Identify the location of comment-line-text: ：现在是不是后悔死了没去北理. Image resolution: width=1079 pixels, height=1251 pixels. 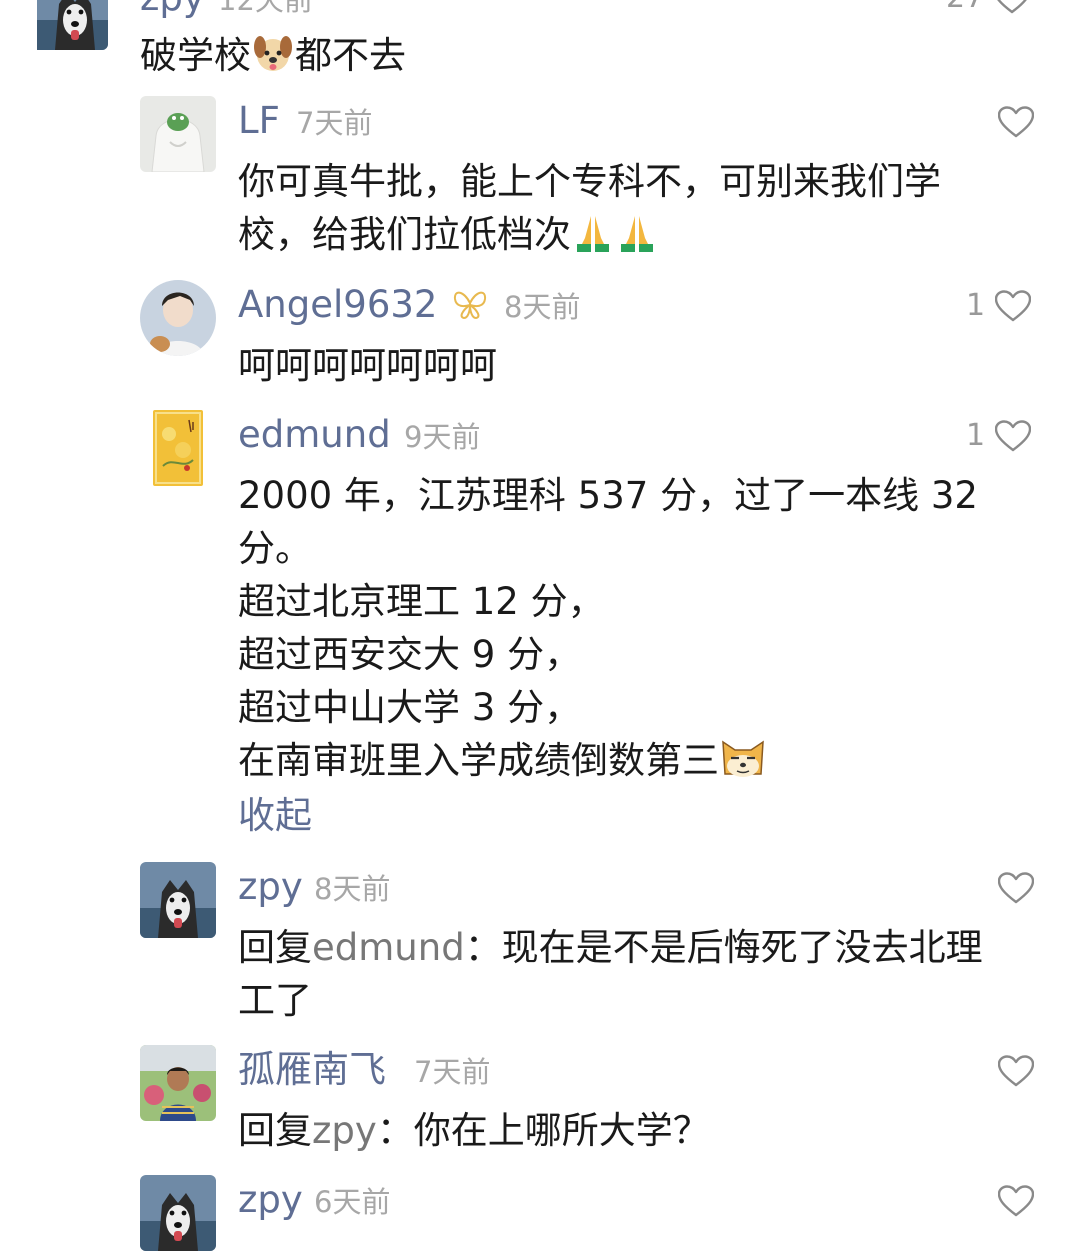
(723, 947).